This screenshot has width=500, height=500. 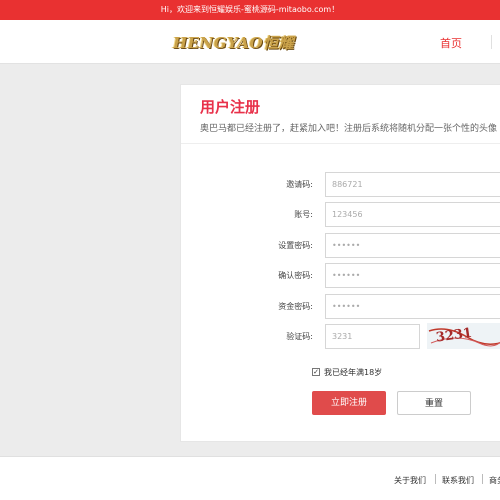 What do you see at coordinates (299, 336) in the screenshot?
I see `captcha-label: 验证码:` at bounding box center [299, 336].